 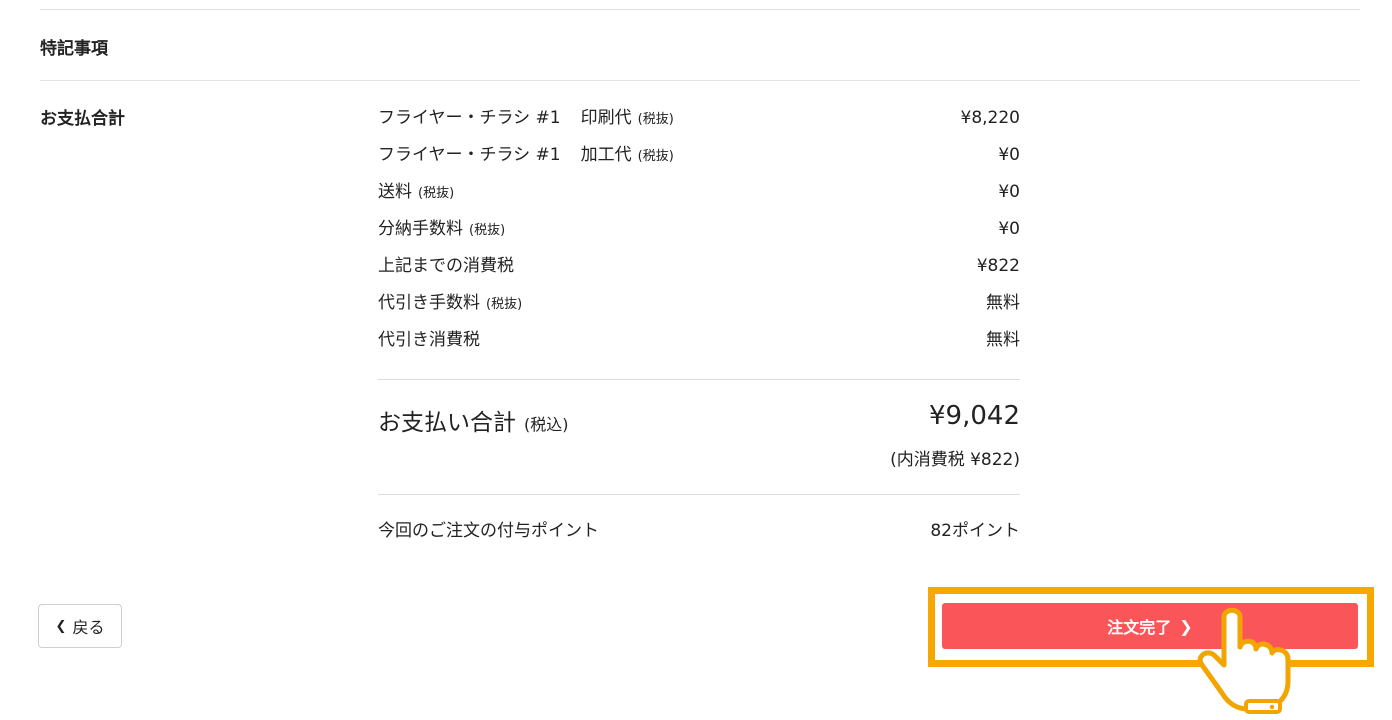 What do you see at coordinates (699, 155) in the screenshot?
I see `charge-row: フライヤー・チラシ #1 加工代 (税抜) ¥0` at bounding box center [699, 155].